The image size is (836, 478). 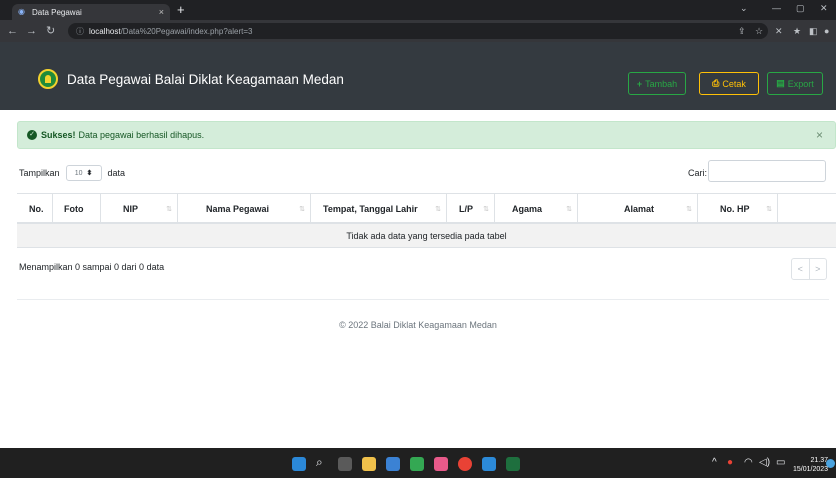 I want to click on table-info: Menampilkan 0 sampai 0 dari 0 data, so click(x=92, y=267).